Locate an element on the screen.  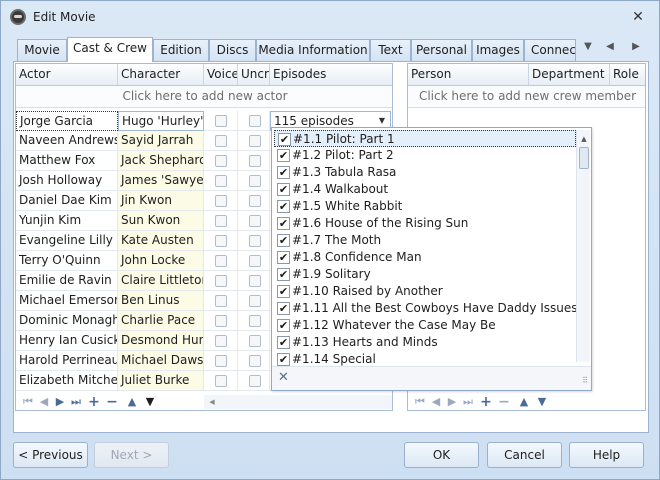
first-record-icon: ⏮ is located at coordinates (420, 401).